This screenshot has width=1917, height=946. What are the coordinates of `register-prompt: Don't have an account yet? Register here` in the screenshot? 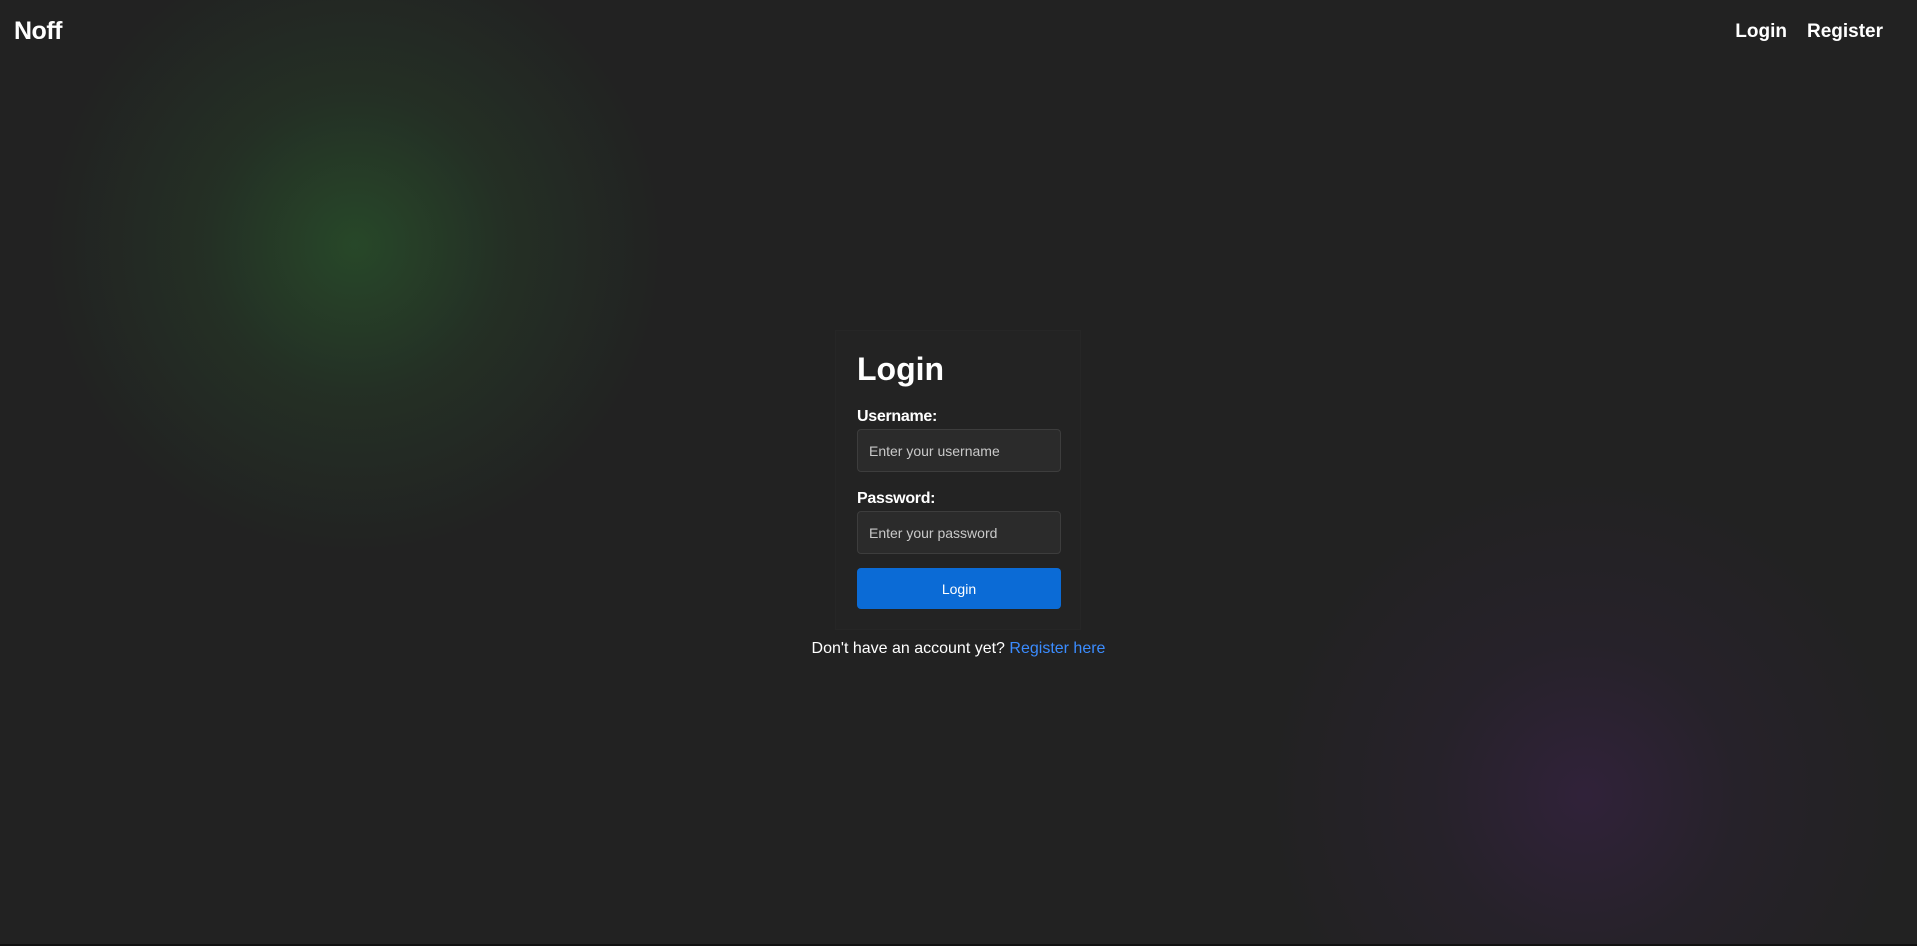 It's located at (958, 649).